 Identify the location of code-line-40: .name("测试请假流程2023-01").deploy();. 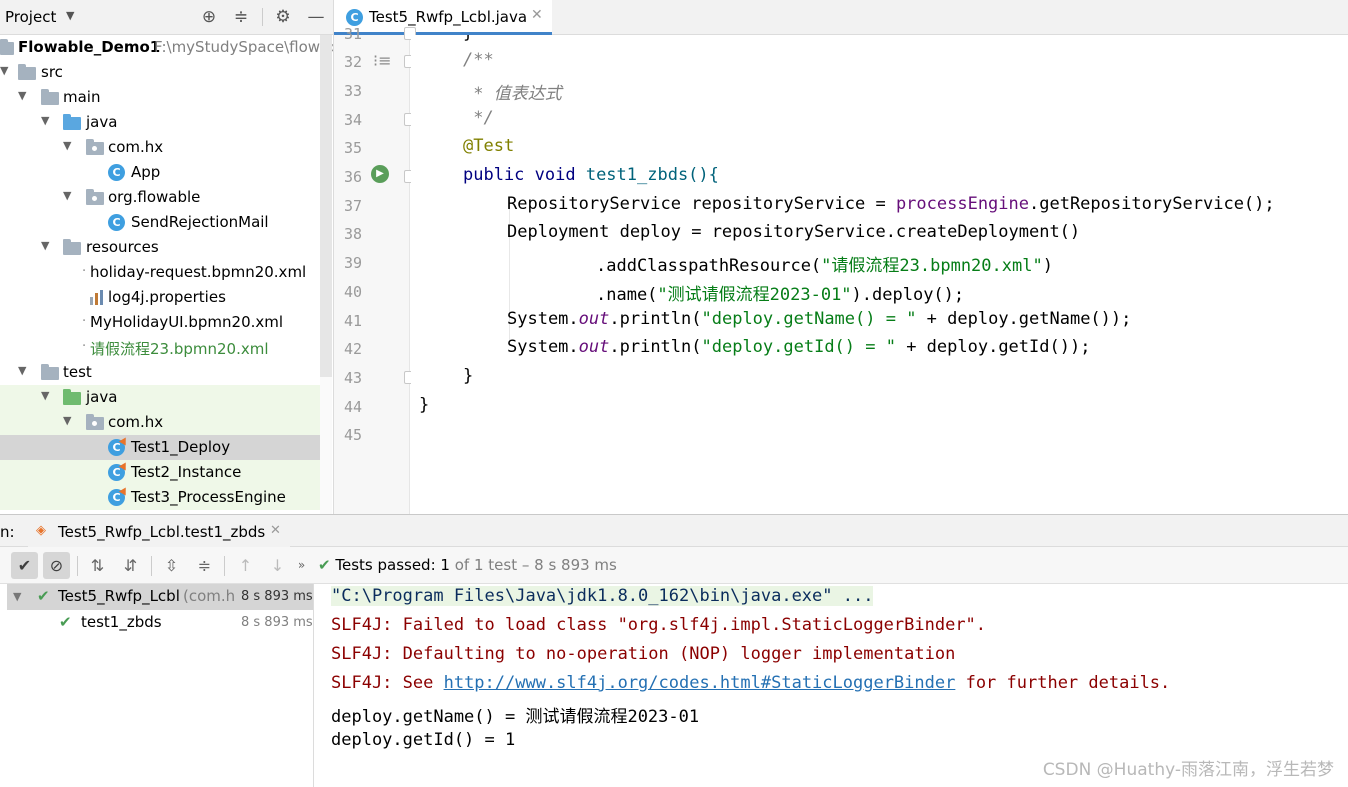
(780, 292).